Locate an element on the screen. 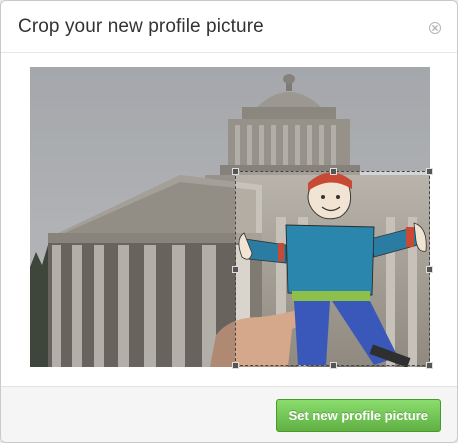 The height and width of the screenshot is (443, 458). crop-handle-bottom-right is located at coordinates (429, 365).